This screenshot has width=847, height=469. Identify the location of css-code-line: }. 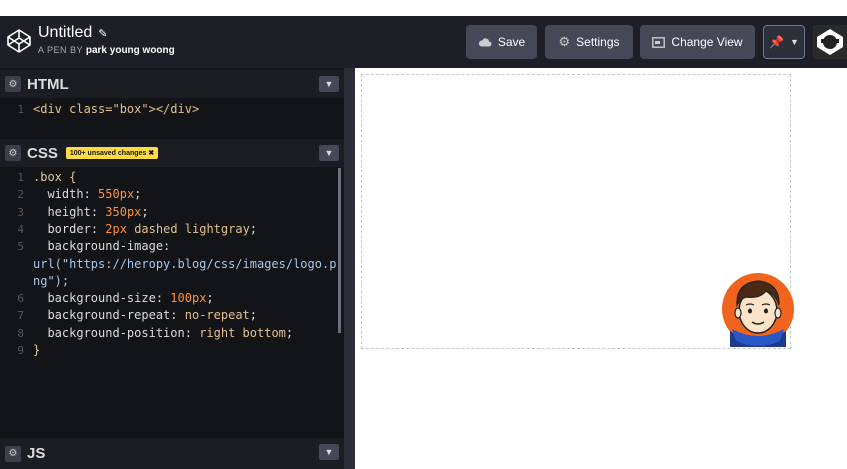
(37, 350).